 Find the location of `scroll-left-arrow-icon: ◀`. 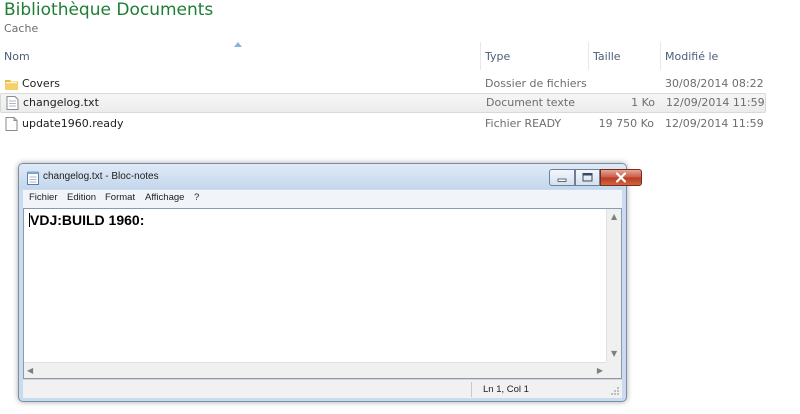

scroll-left-arrow-icon: ◀ is located at coordinates (30, 371).